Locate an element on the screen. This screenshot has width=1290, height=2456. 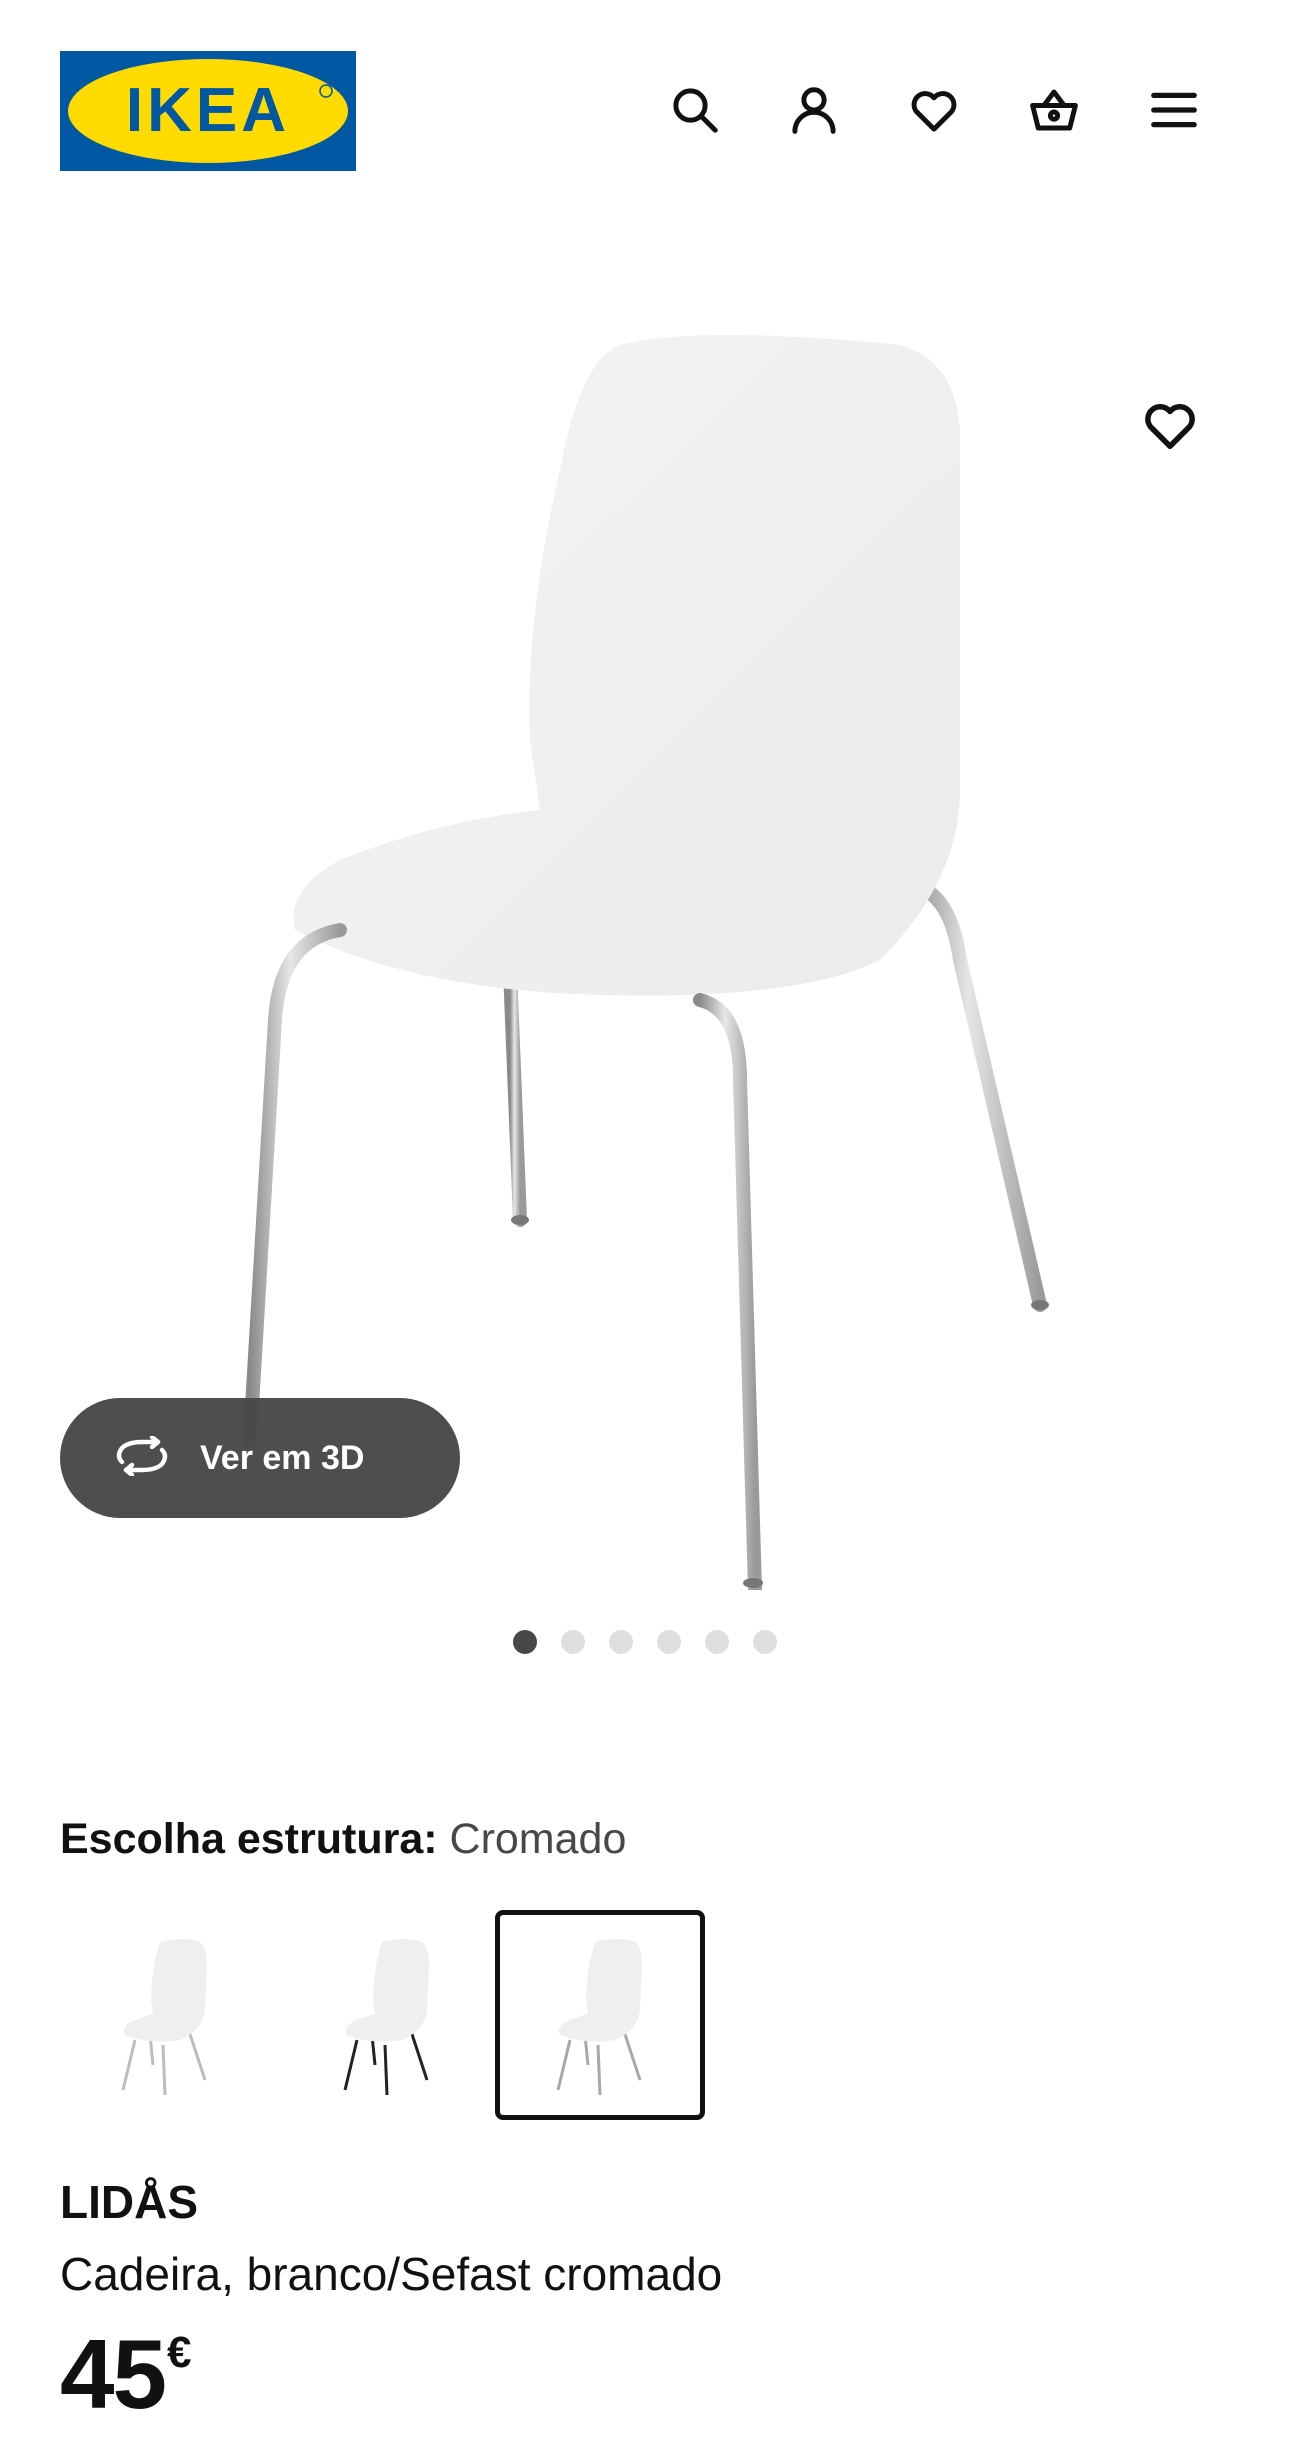
product-description: Cadeira, branco/Sefast cromado is located at coordinates (391, 2274).